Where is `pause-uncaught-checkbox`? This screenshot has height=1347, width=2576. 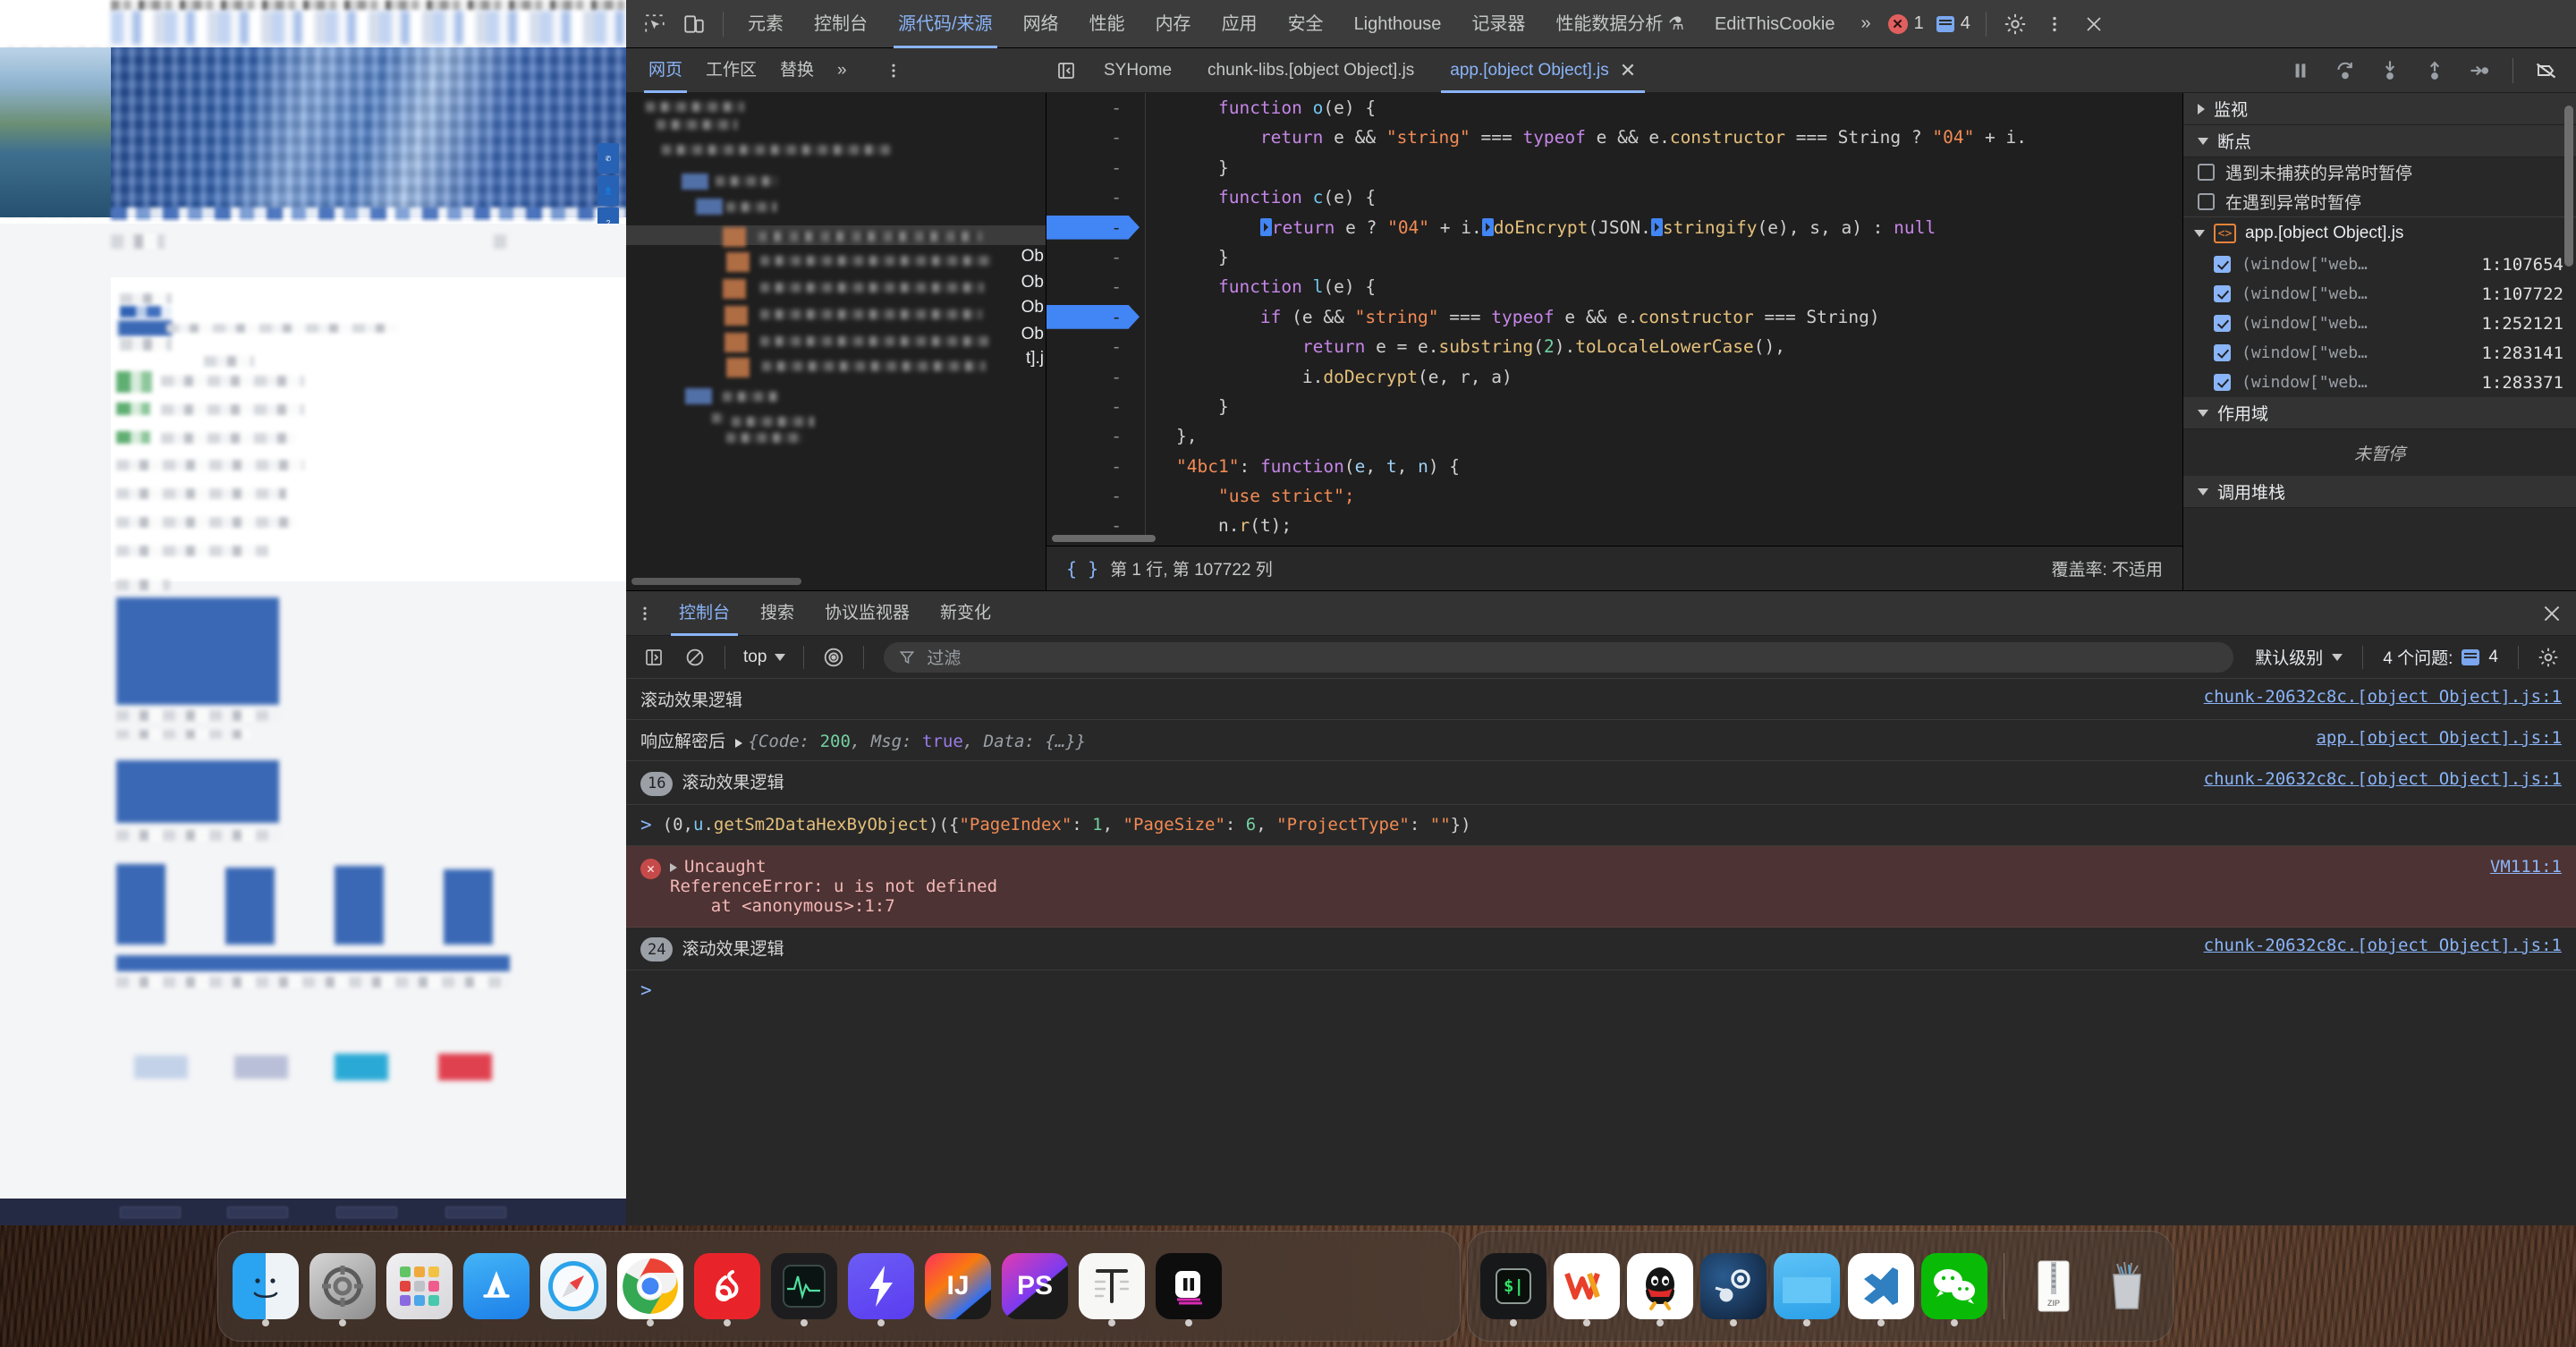
pause-uncaught-checkbox is located at coordinates (2206, 172).